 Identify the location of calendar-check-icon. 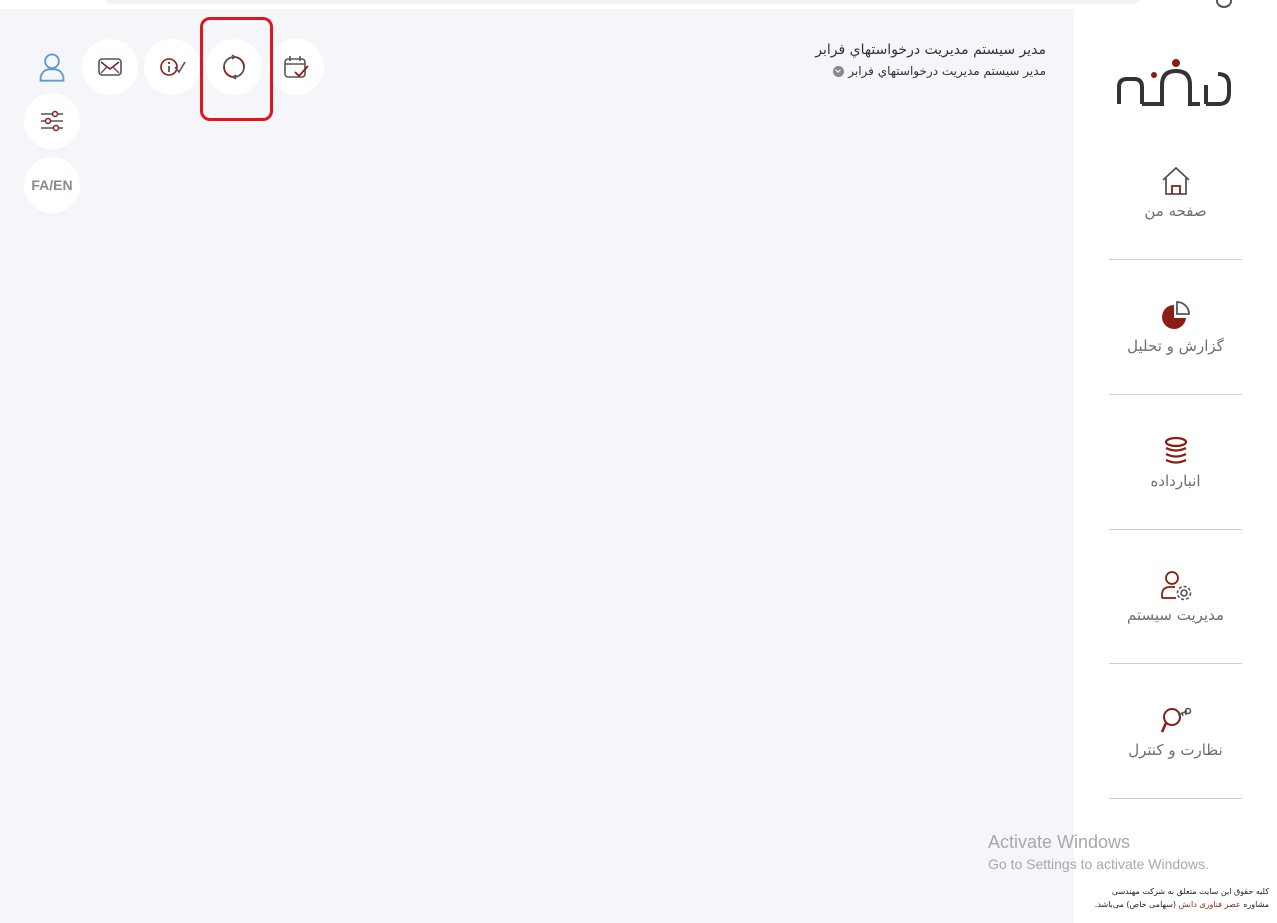
(296, 67).